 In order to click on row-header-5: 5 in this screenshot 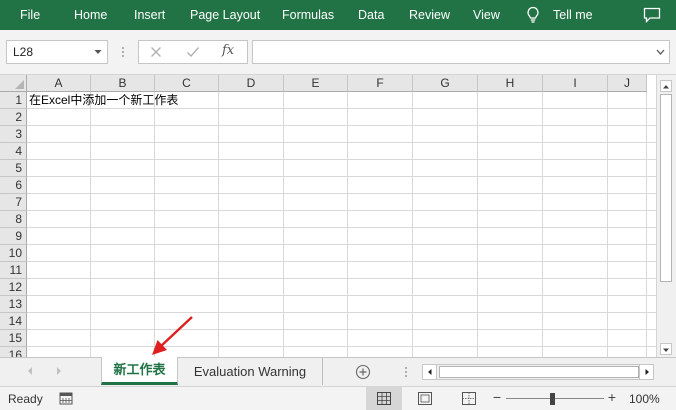, I will do `click(13, 168)`.